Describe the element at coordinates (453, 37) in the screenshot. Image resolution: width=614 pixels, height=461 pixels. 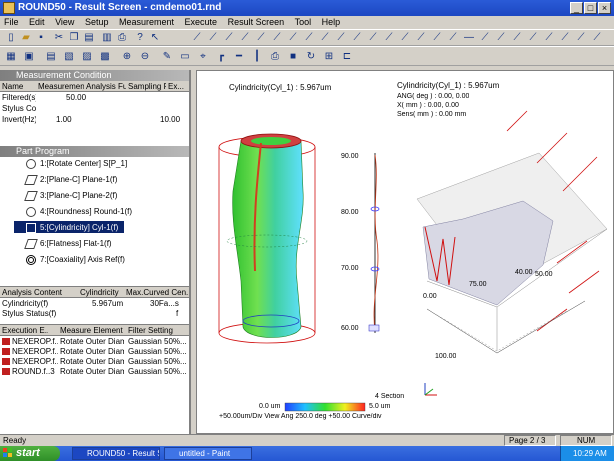
I see `tool-q-icon: ⟋` at that location.